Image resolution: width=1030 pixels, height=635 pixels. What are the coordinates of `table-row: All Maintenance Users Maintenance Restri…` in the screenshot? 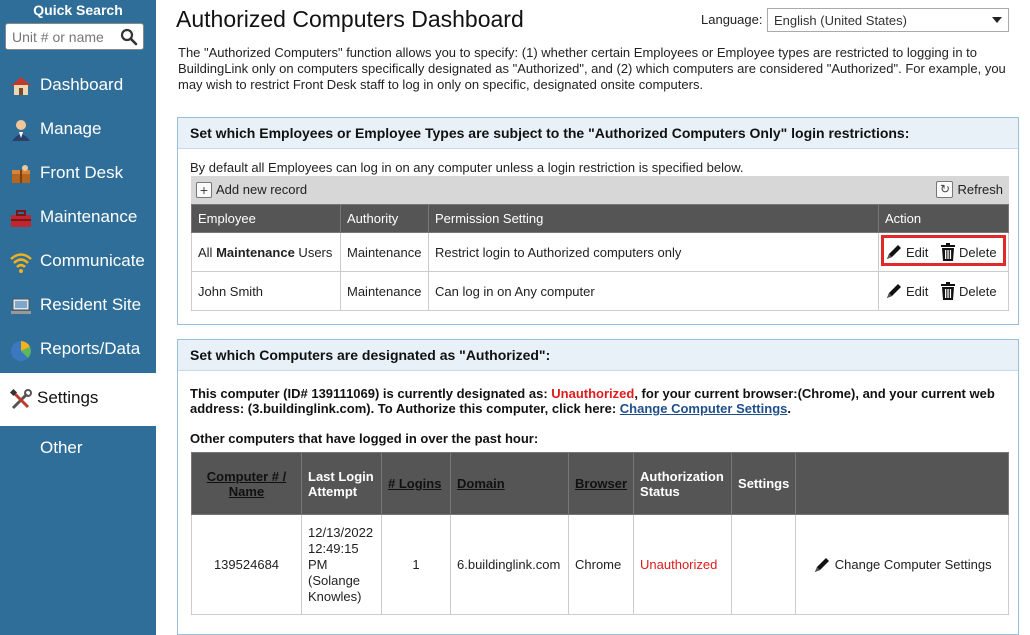 It's located at (600, 252).